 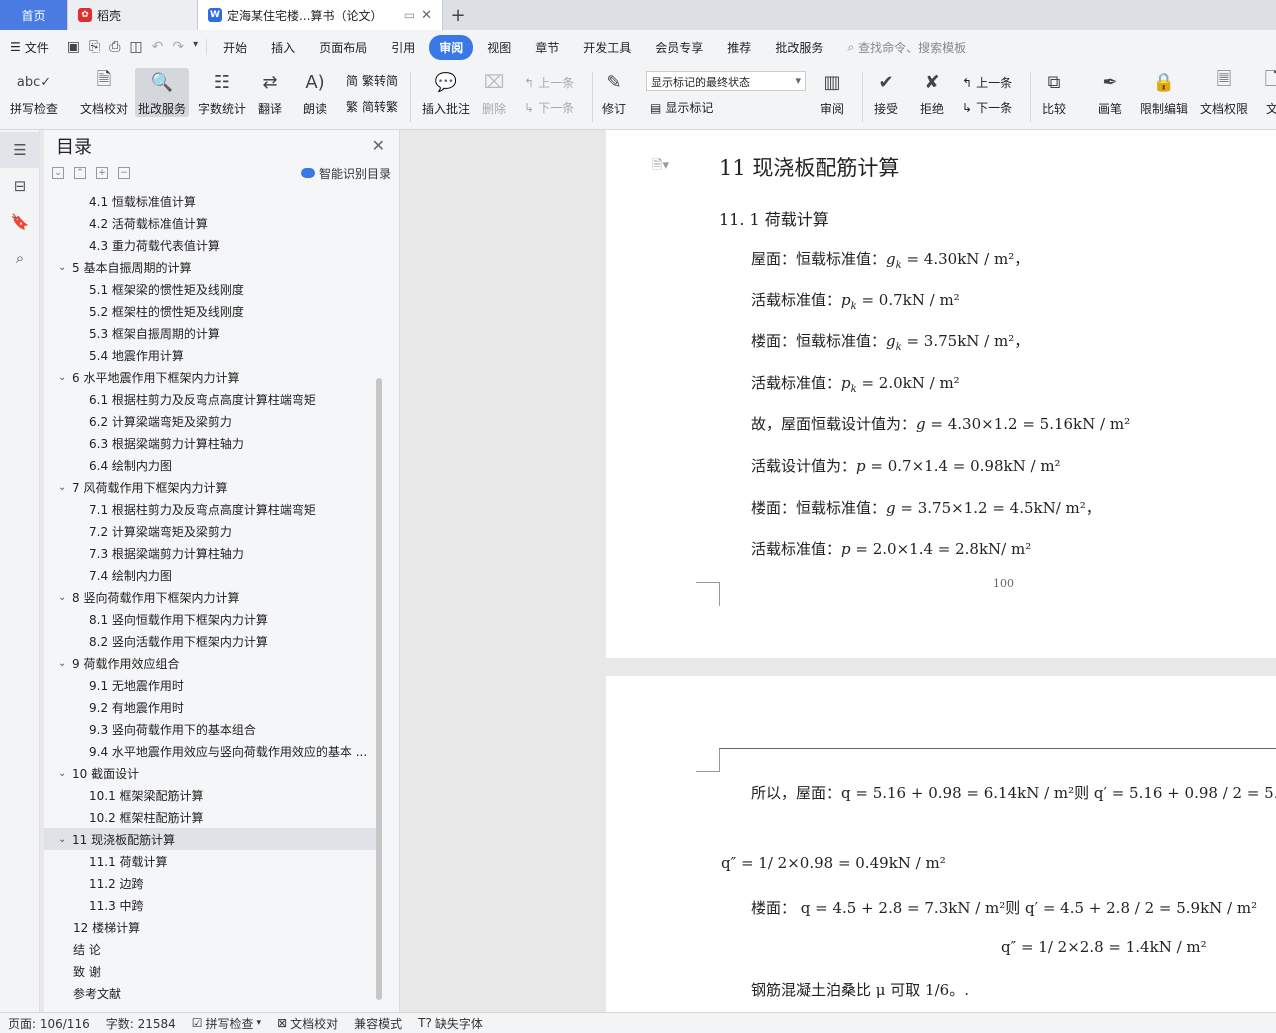 What do you see at coordinates (210, 927) in the screenshot?
I see `toc-item: 12 楼梯计算` at bounding box center [210, 927].